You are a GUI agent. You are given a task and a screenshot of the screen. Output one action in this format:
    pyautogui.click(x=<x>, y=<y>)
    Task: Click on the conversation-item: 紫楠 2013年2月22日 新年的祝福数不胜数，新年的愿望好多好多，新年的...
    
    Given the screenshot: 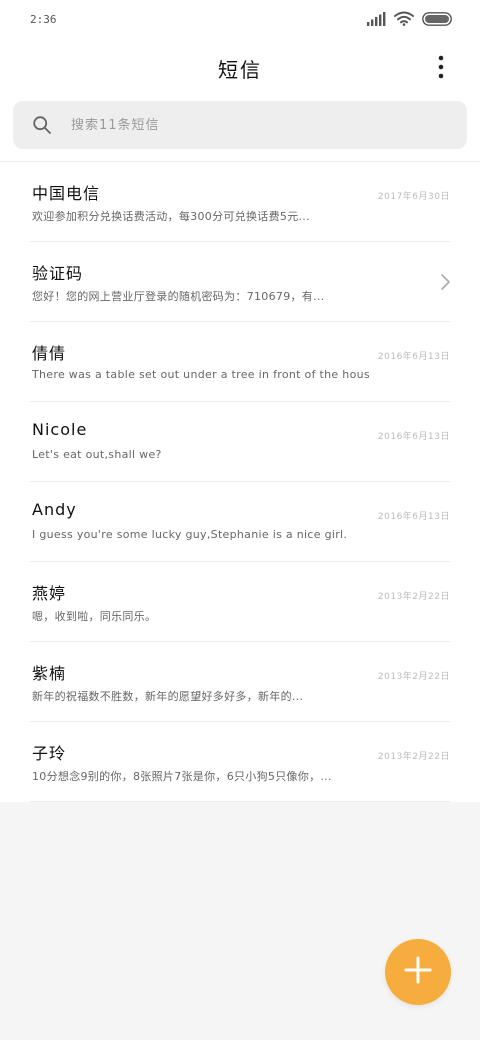 What is the action you would take?
    pyautogui.click(x=240, y=682)
    